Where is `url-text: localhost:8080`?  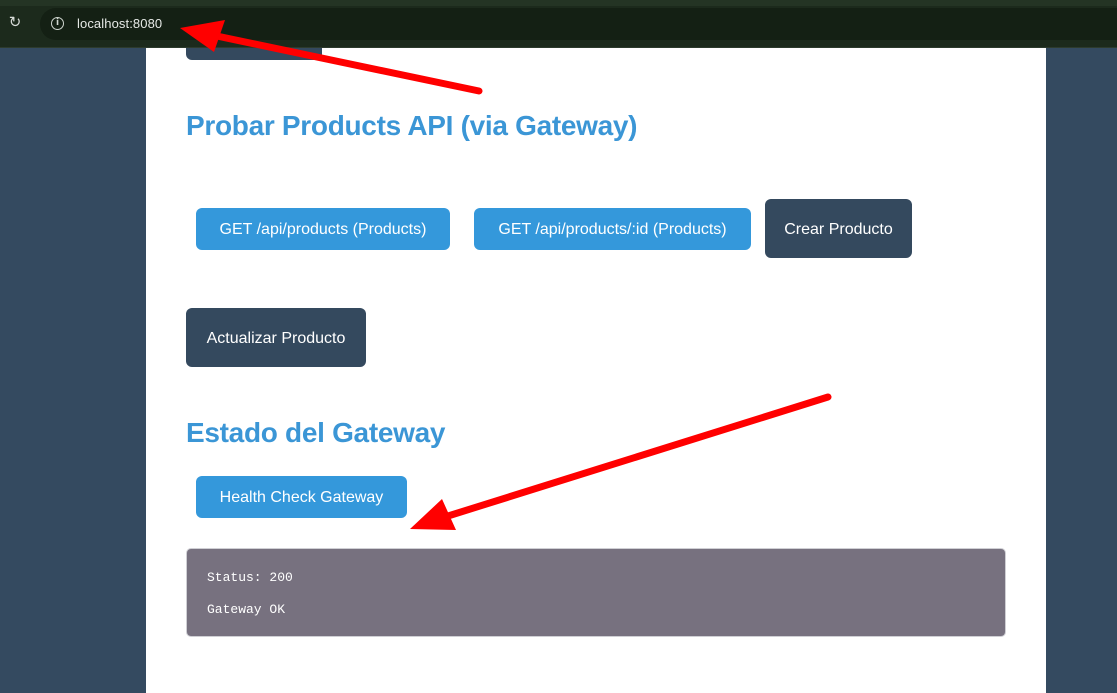 url-text: localhost:8080 is located at coordinates (119, 23).